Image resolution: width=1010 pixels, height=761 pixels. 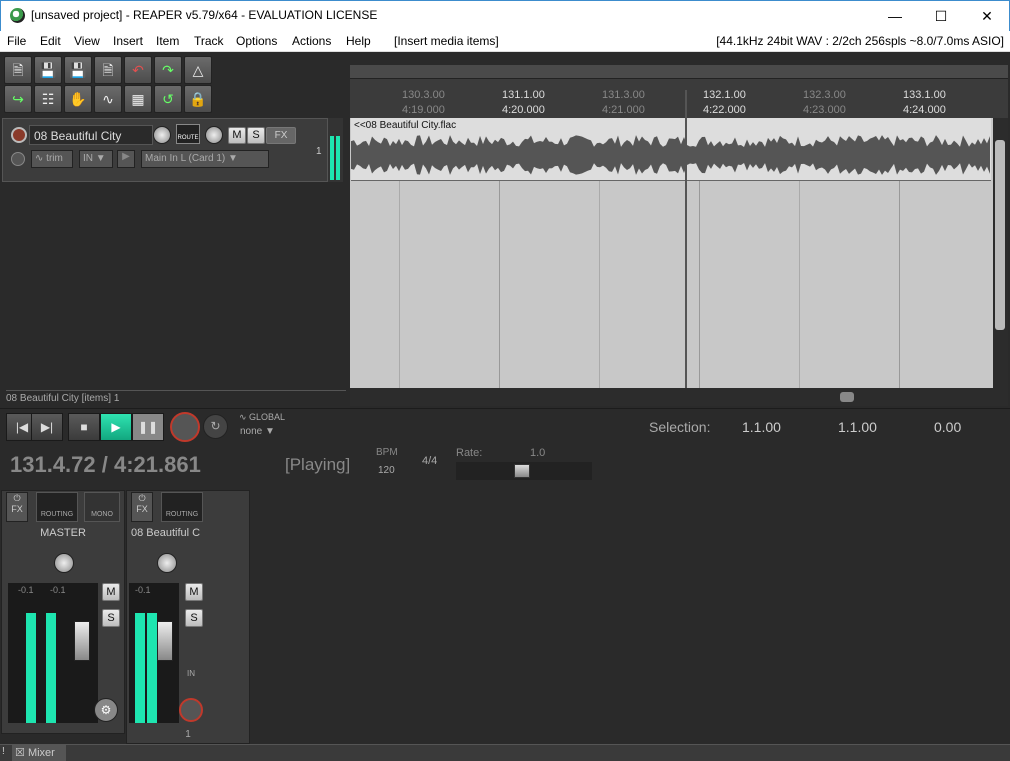 I want to click on master-routing-button: ROUTING, so click(x=57, y=507).